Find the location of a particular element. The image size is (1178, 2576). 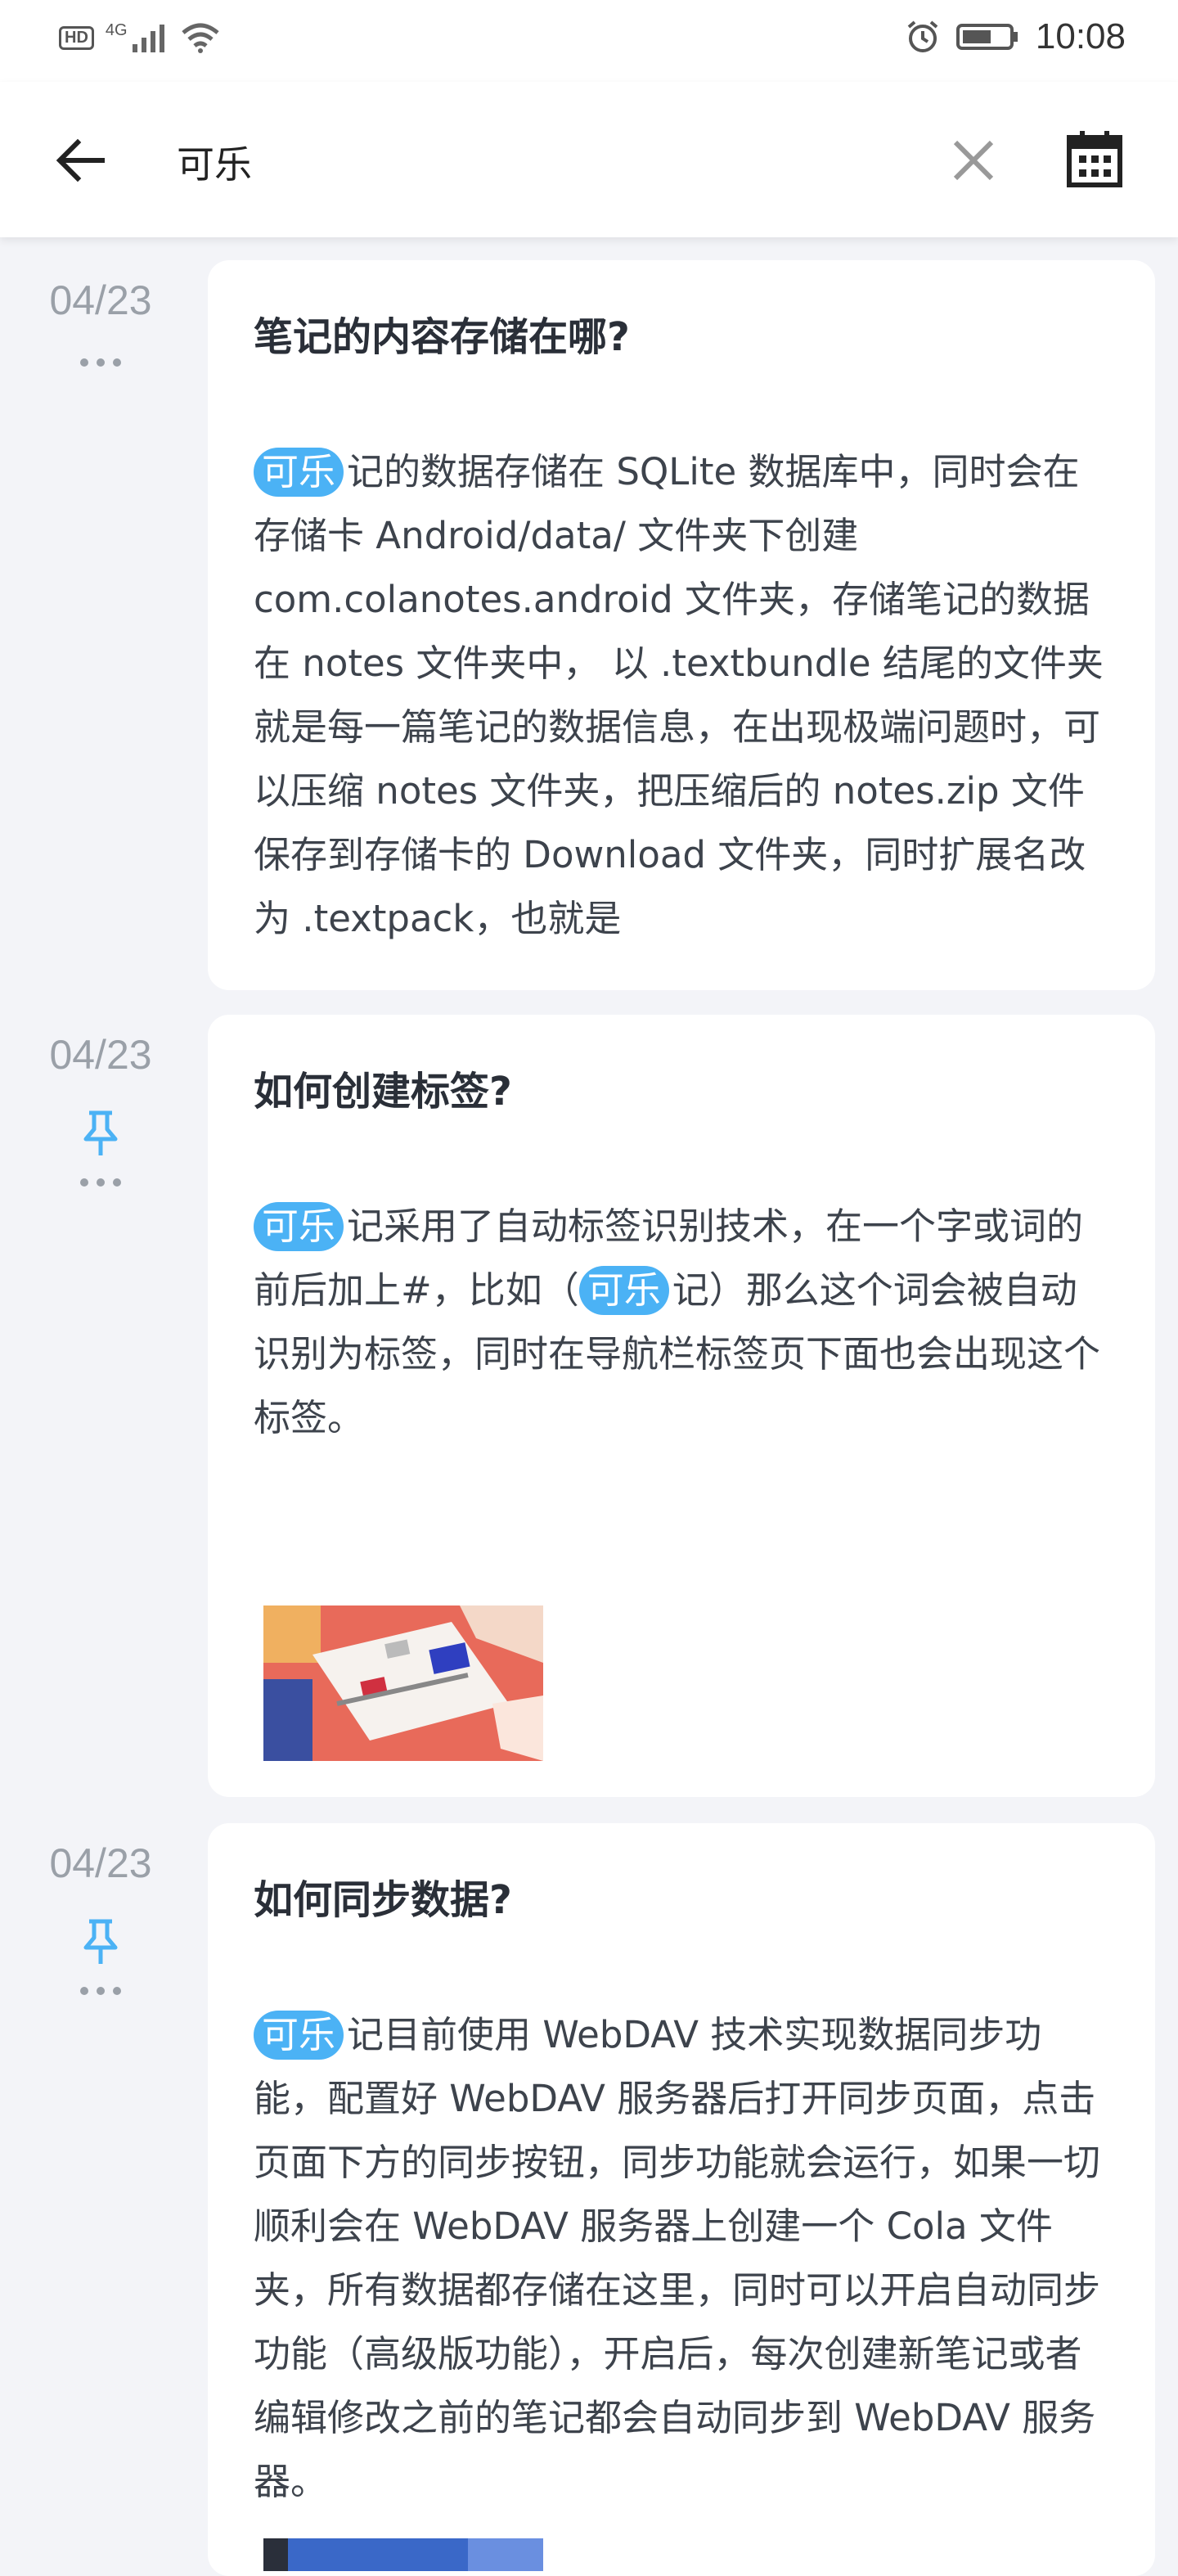

back-button is located at coordinates (80, 160).